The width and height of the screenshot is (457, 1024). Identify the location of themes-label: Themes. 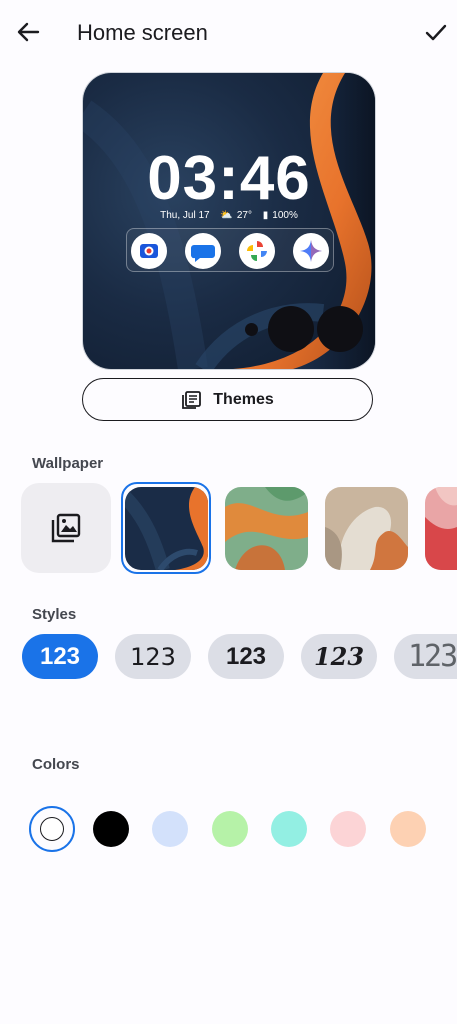
(243, 399).